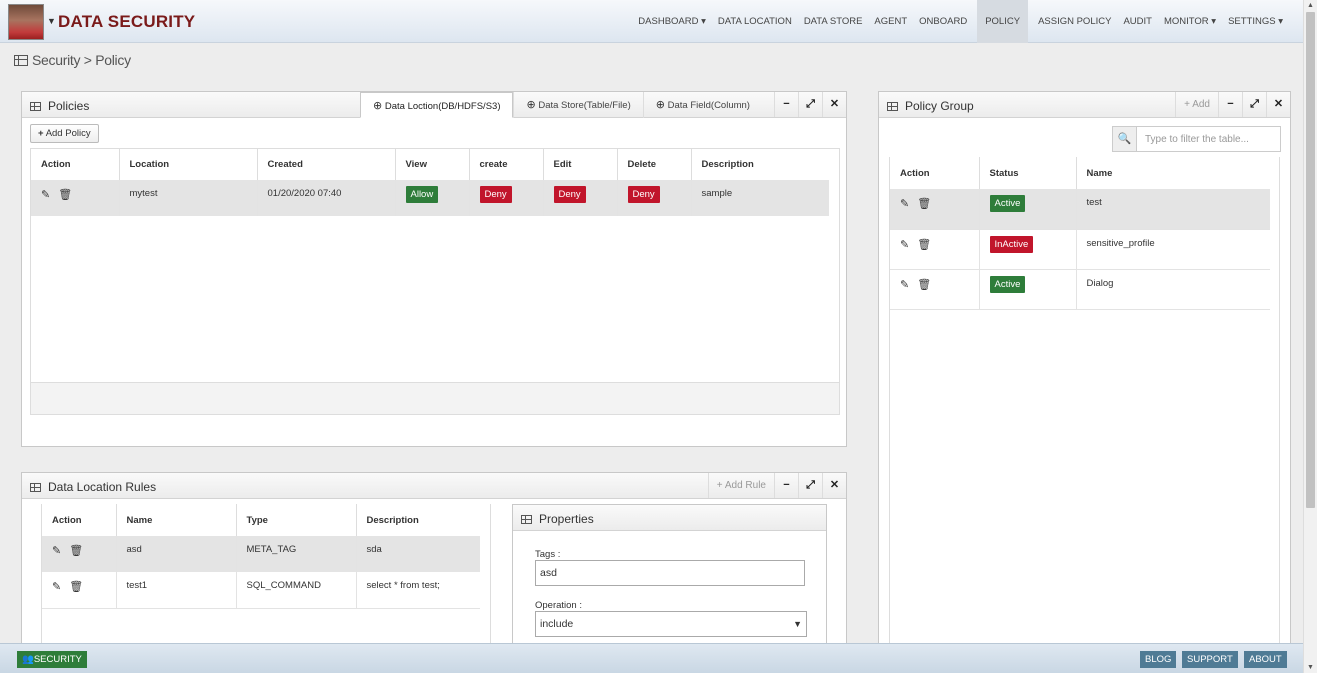  I want to click on nav-data-location: DATA LOCATION, so click(755, 21).